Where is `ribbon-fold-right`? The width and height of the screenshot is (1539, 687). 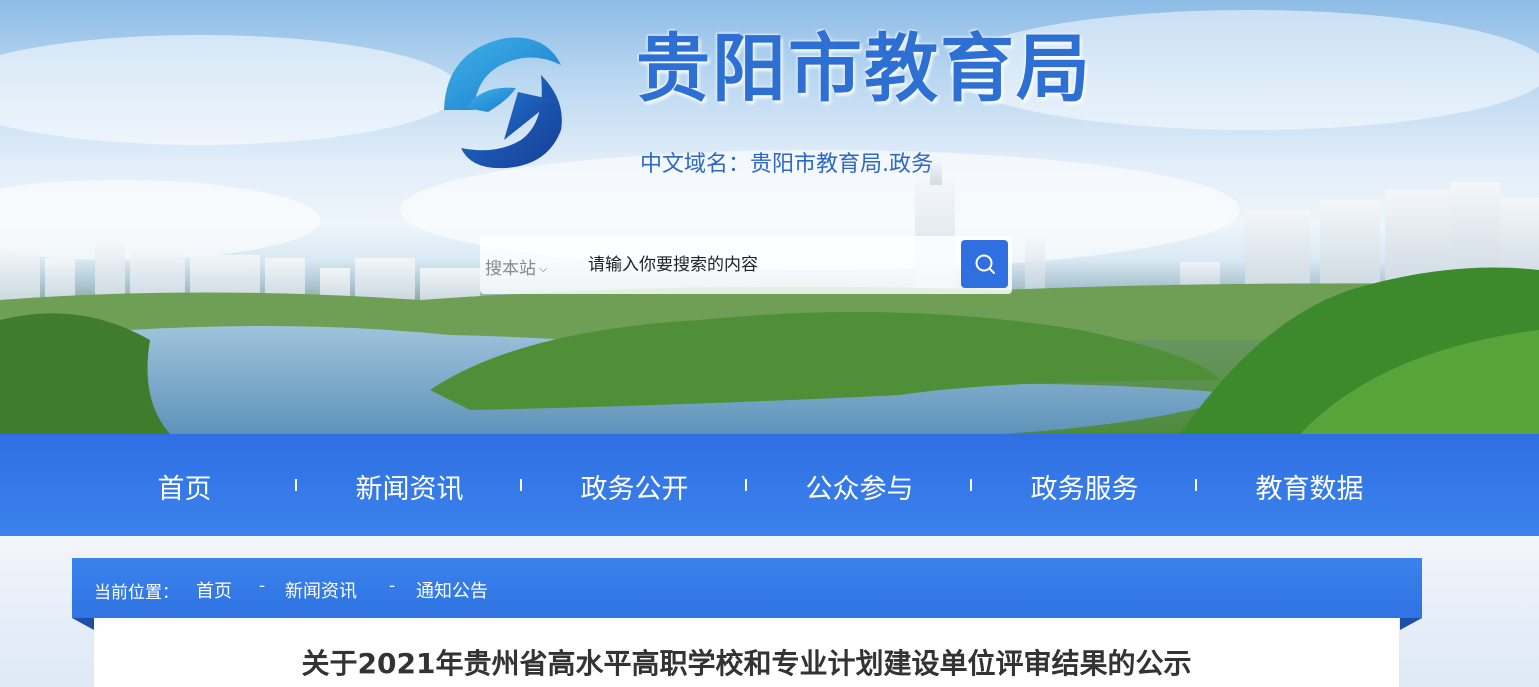 ribbon-fold-right is located at coordinates (1411, 624).